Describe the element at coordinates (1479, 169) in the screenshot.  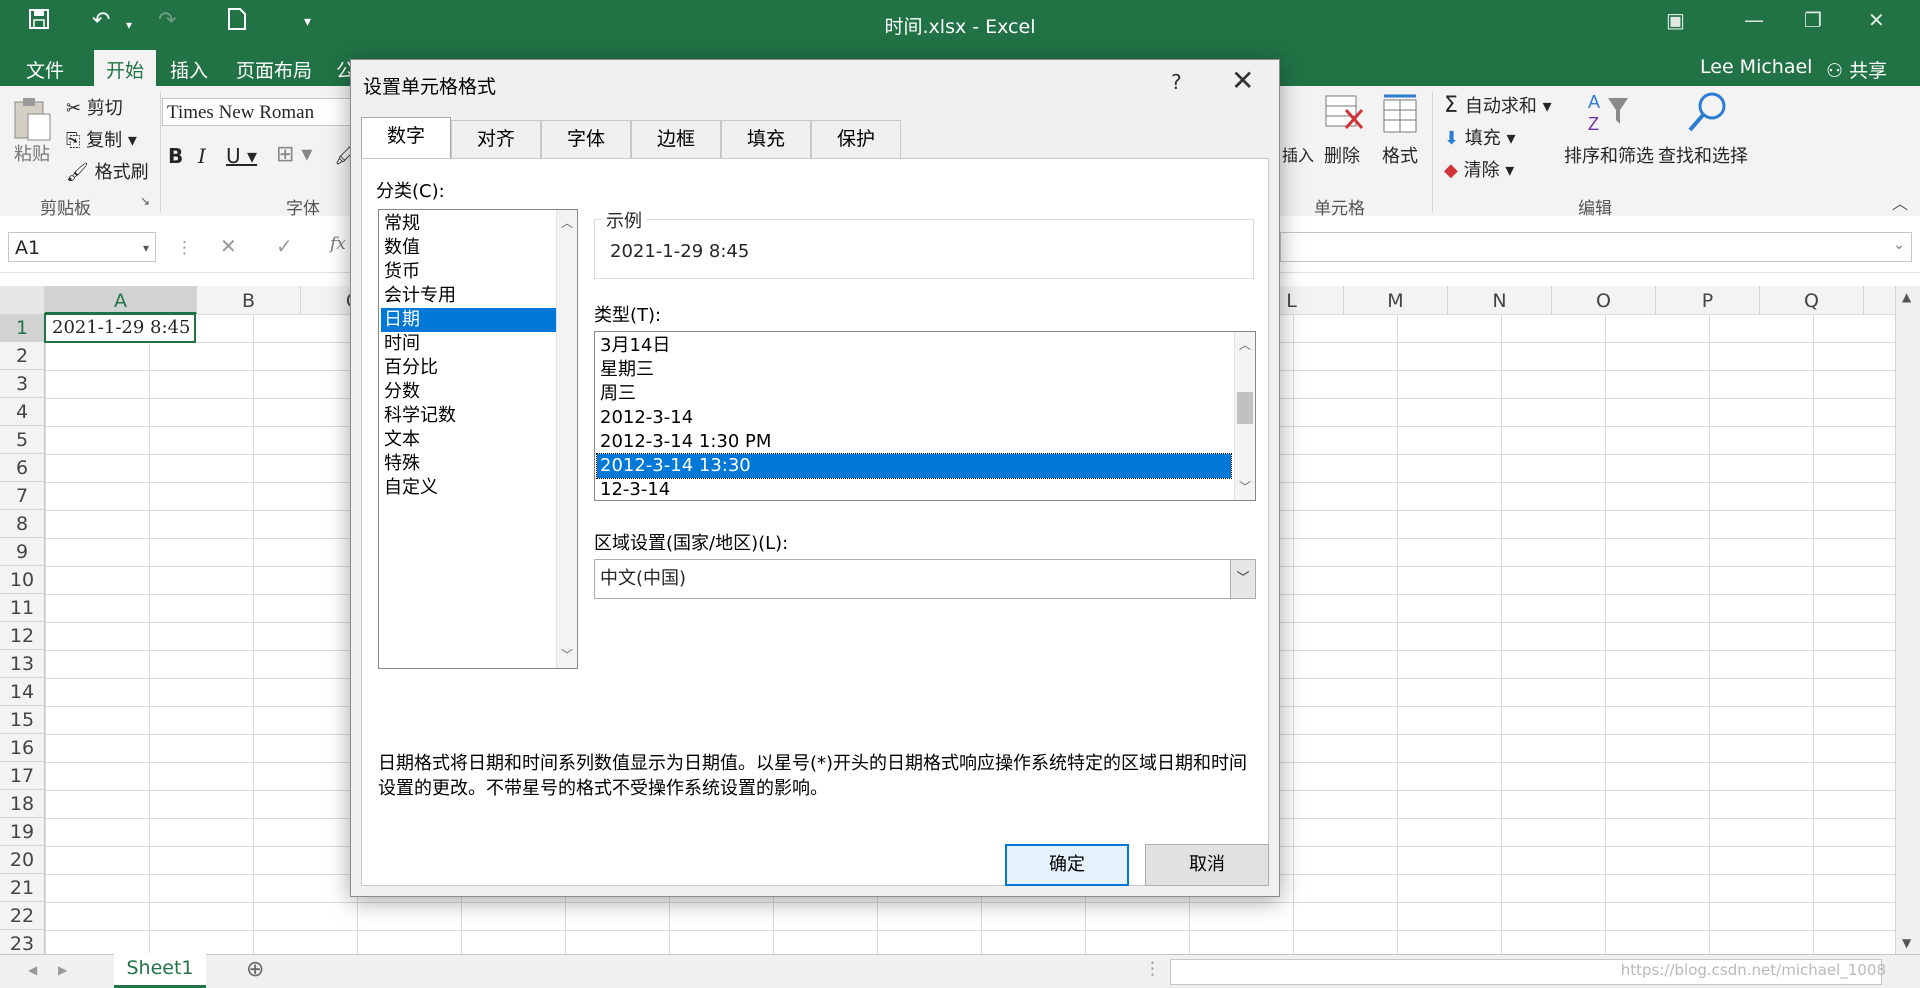
I see `clear-button: ◆ 清除 ▾` at that location.